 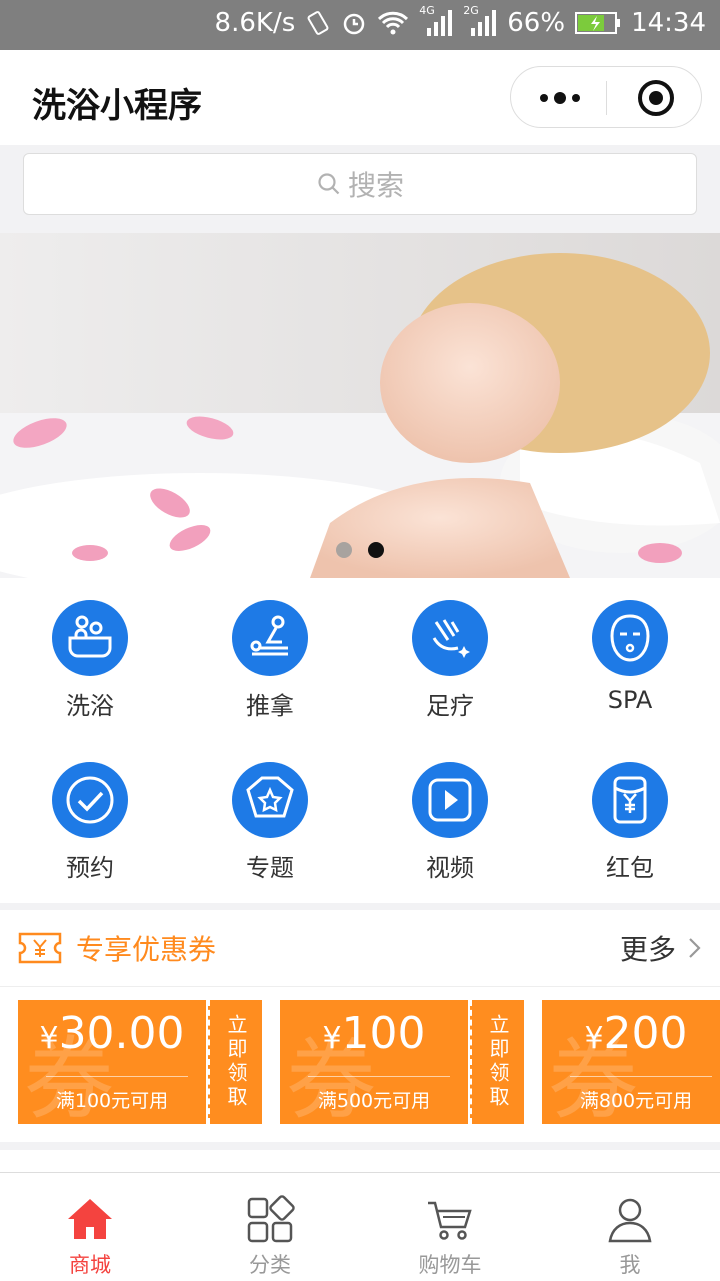 What do you see at coordinates (90, 1219) in the screenshot?
I see `home-icon` at bounding box center [90, 1219].